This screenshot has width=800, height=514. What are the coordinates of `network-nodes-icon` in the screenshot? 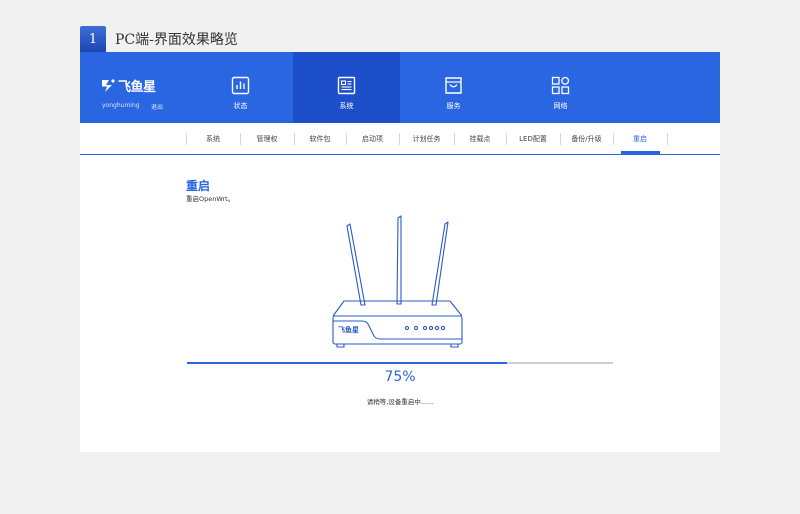 It's located at (560, 85).